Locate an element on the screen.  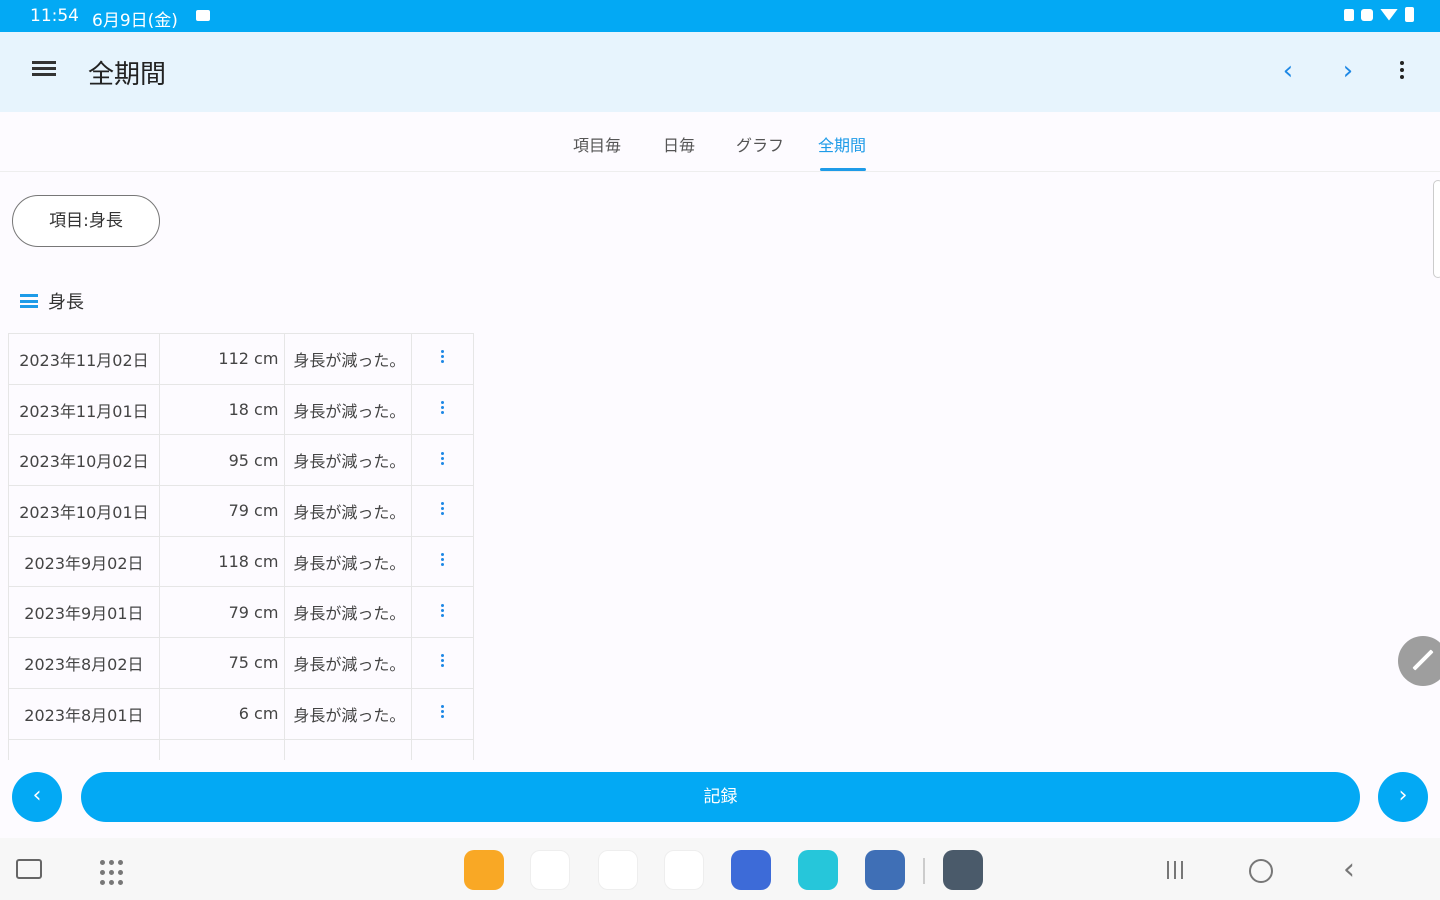
tab-all-period: 全期間 is located at coordinates (842, 144).